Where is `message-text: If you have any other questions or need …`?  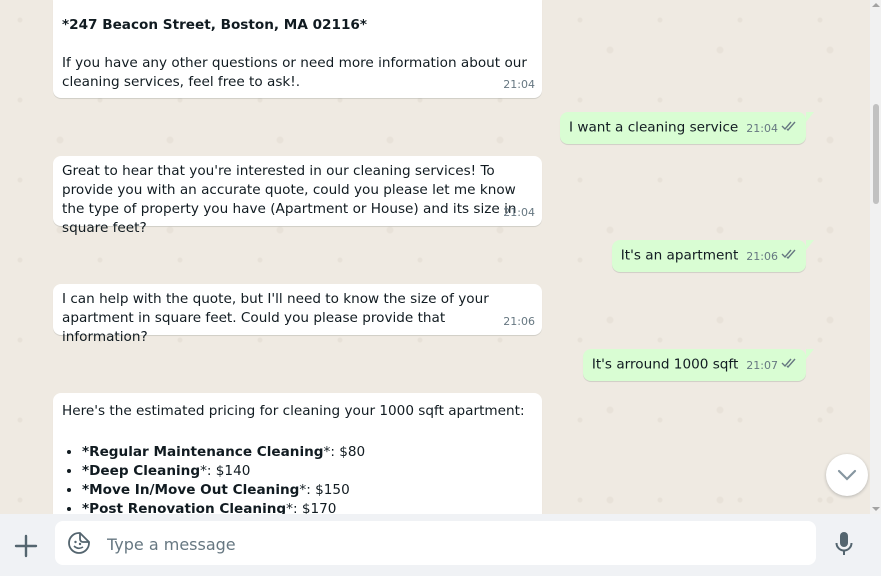
message-text: If you have any other questions or need … is located at coordinates (297, 72).